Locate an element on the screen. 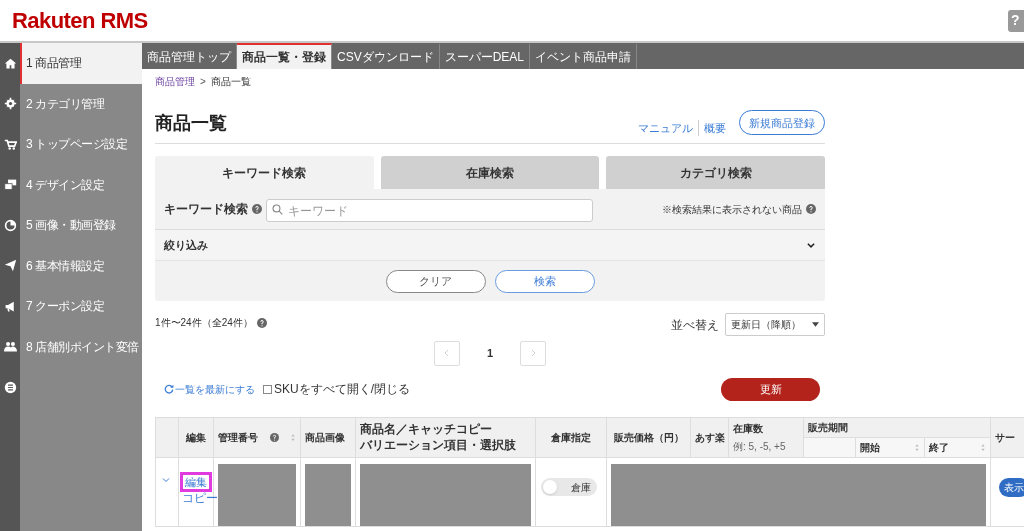 The height and width of the screenshot is (531, 1024). keyword-field: キーワード is located at coordinates (429, 210).